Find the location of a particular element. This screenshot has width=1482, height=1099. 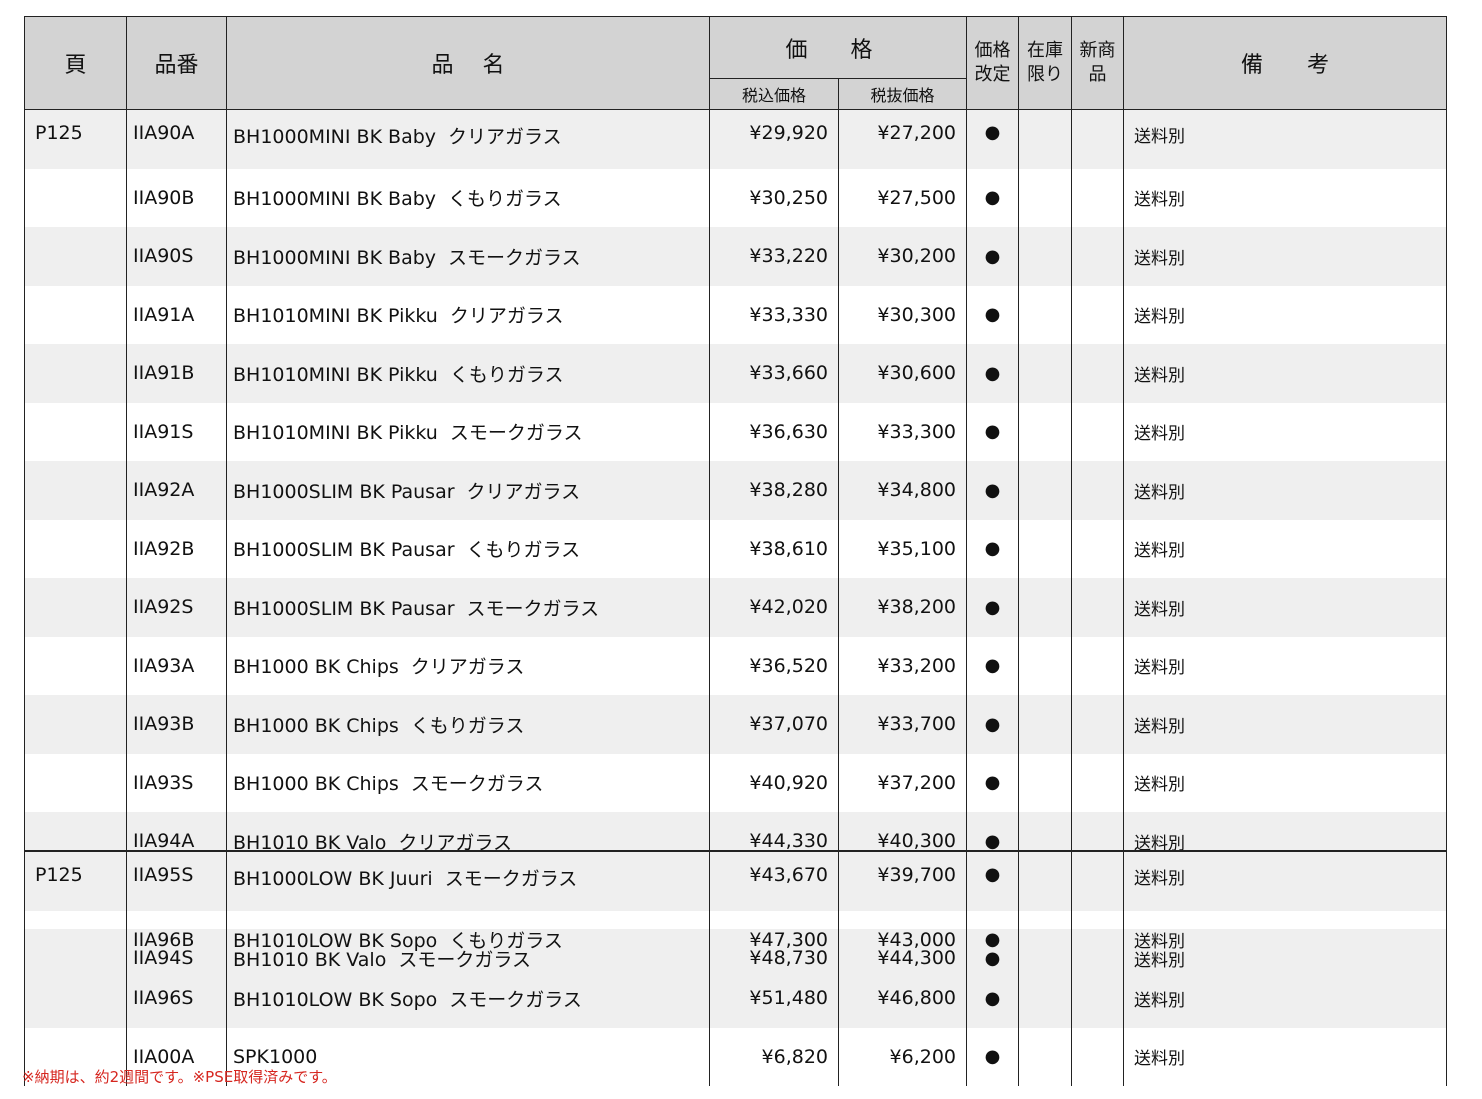

price-incl: ¥36,520 is located at coordinates (774, 665).